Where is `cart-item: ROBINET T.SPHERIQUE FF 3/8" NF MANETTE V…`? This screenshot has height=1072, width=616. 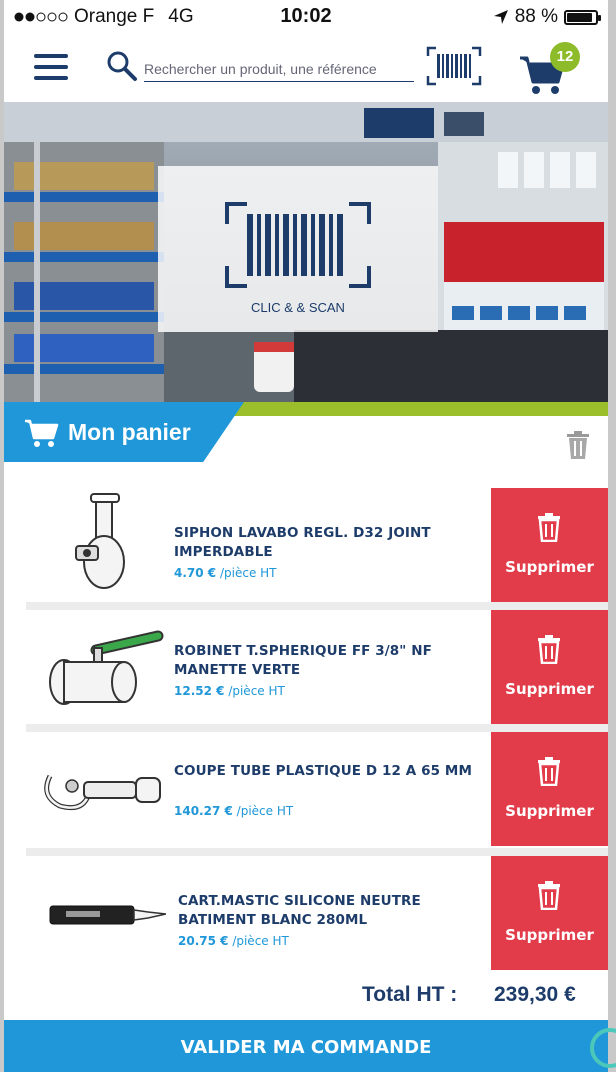 cart-item: ROBINET T.SPHERIQUE FF 3/8" NF MANETTE V… is located at coordinates (317, 667).